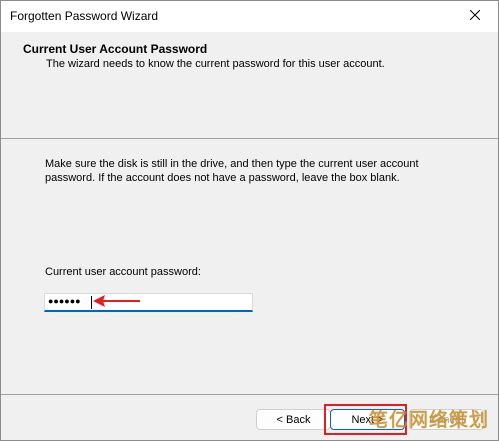 This screenshot has width=499, height=441. I want to click on close-icon, so click(475, 16).